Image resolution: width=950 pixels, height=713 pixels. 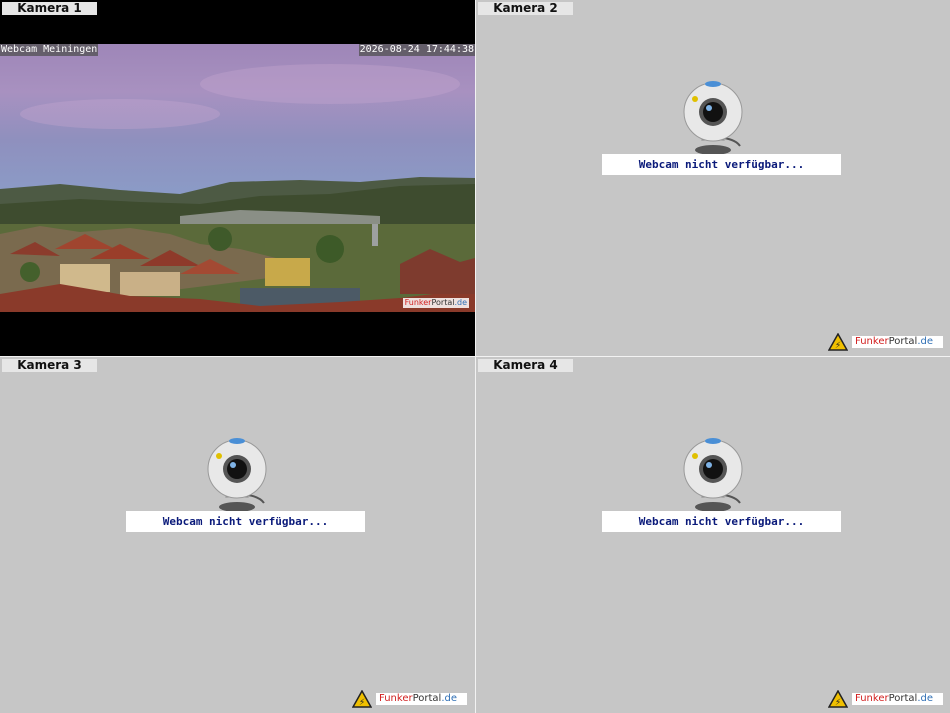 What do you see at coordinates (475, 356) in the screenshot?
I see `grid-divider-horizontal` at bounding box center [475, 356].